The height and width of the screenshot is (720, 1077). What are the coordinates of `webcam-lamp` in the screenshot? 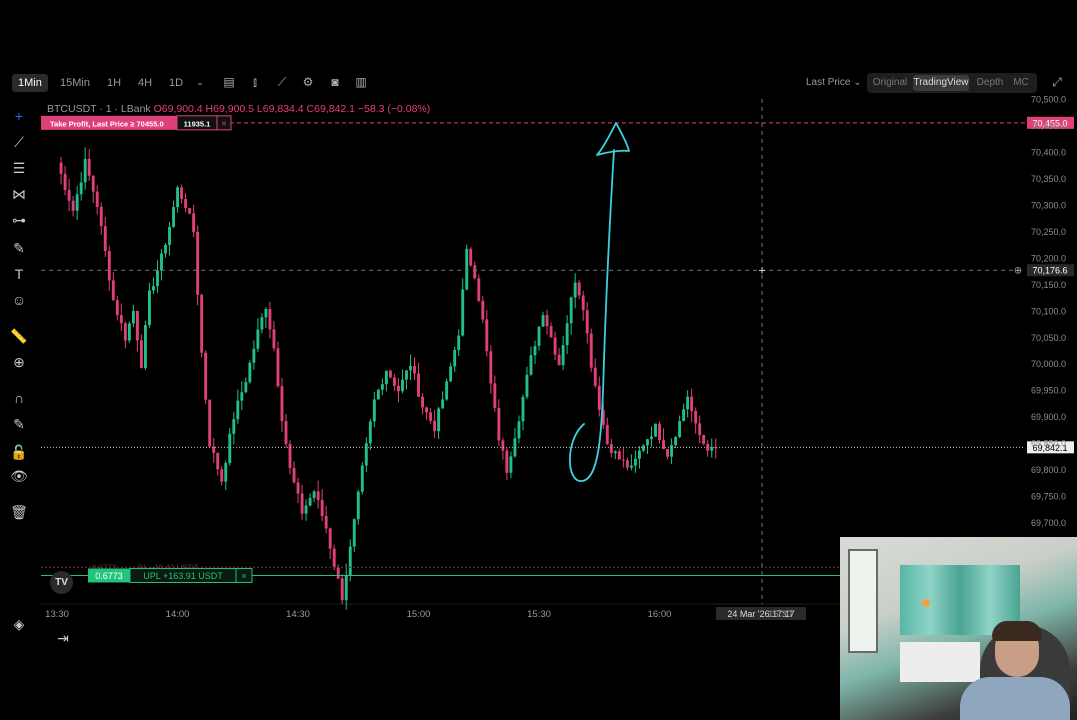 It's located at (926, 603).